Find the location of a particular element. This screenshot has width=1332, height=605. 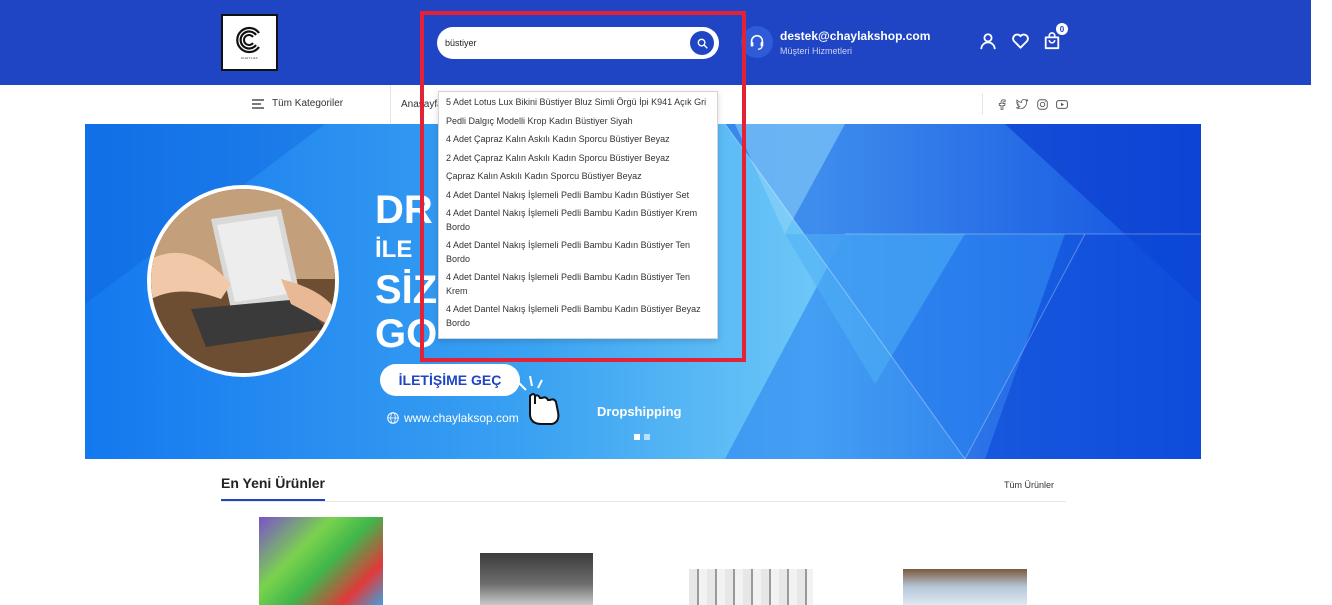

nav-separator is located at coordinates (982, 104).